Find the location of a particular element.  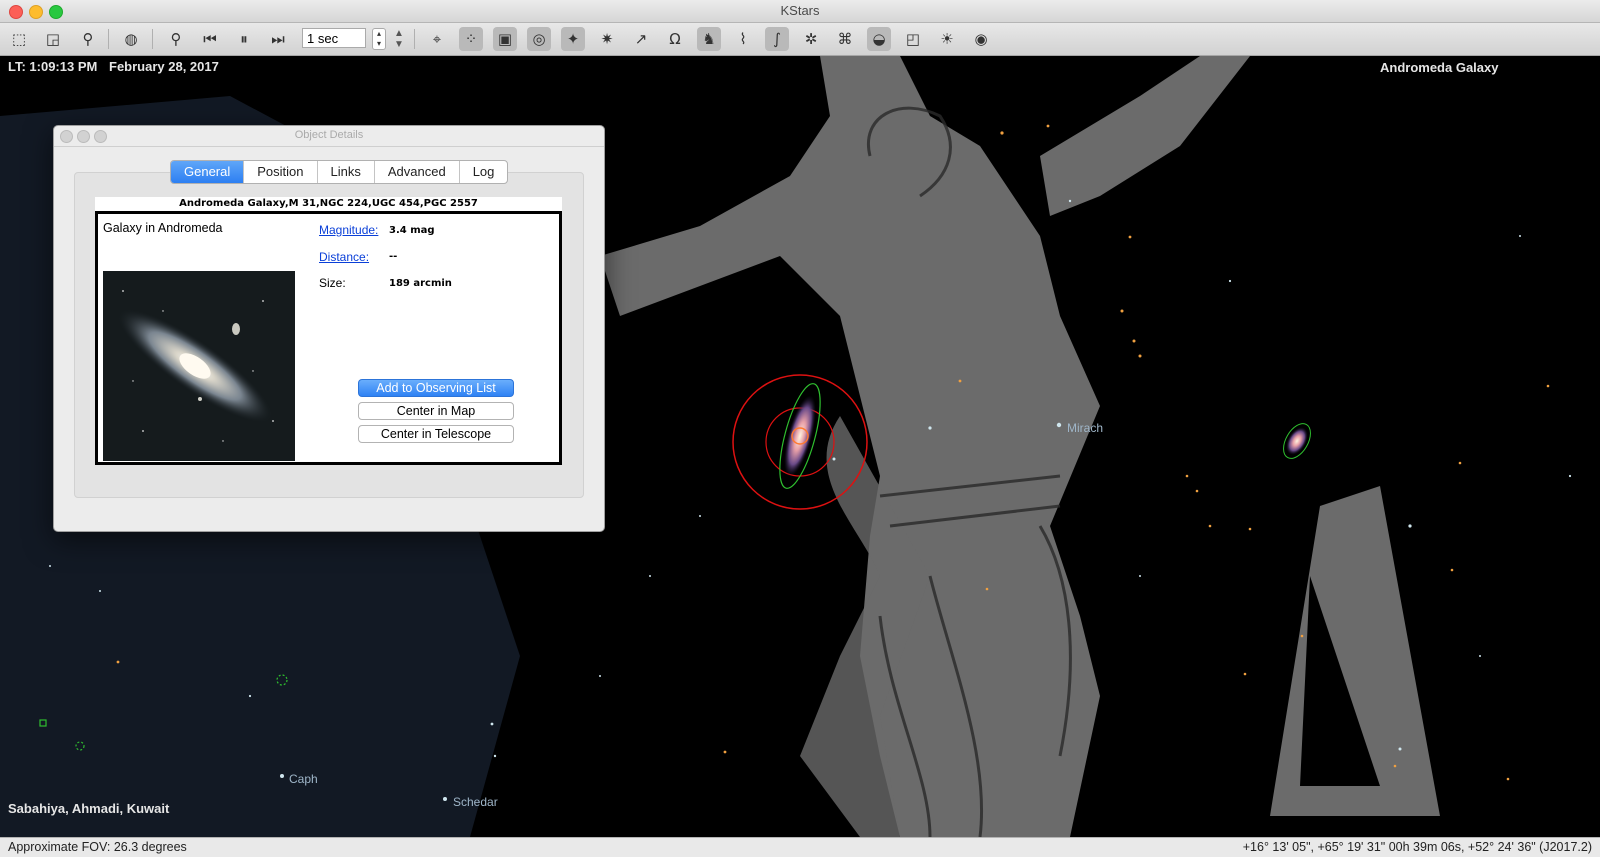

tab-log: Log is located at coordinates (484, 172).